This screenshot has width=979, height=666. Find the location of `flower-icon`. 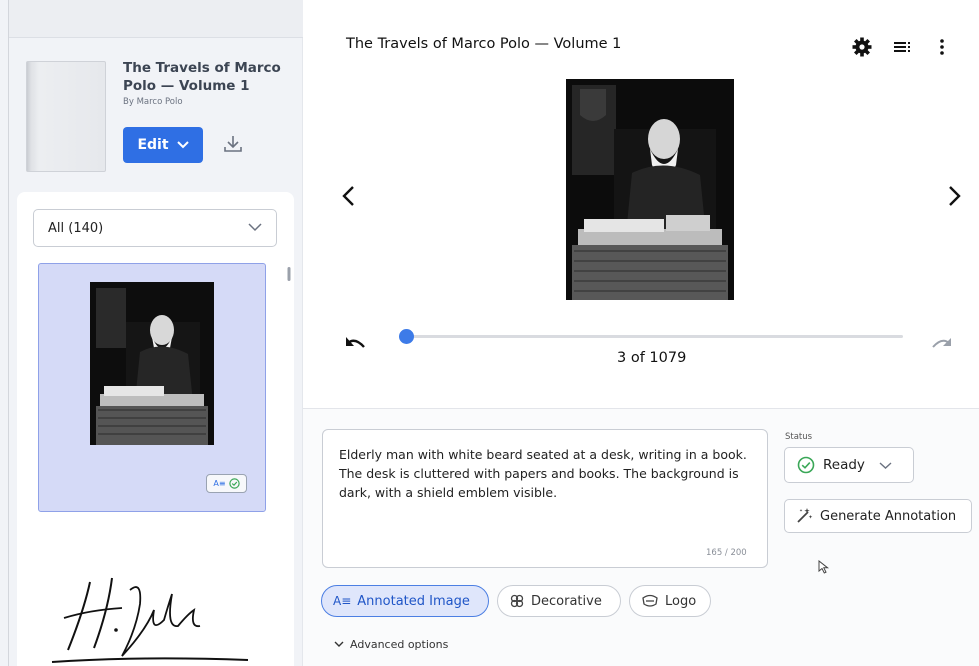

flower-icon is located at coordinates (517, 601).